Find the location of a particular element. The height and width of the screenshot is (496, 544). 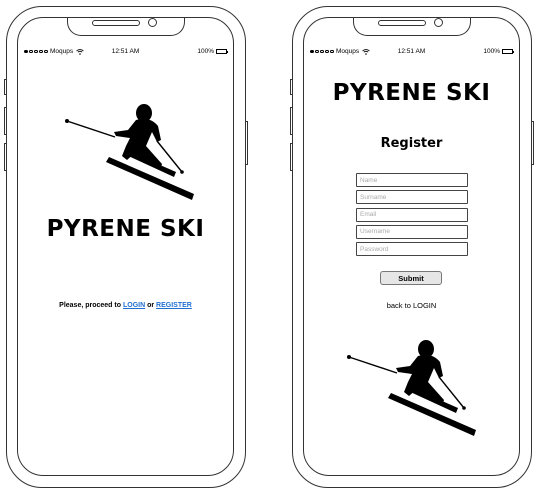

register-link: REGISTER is located at coordinates (174, 305).